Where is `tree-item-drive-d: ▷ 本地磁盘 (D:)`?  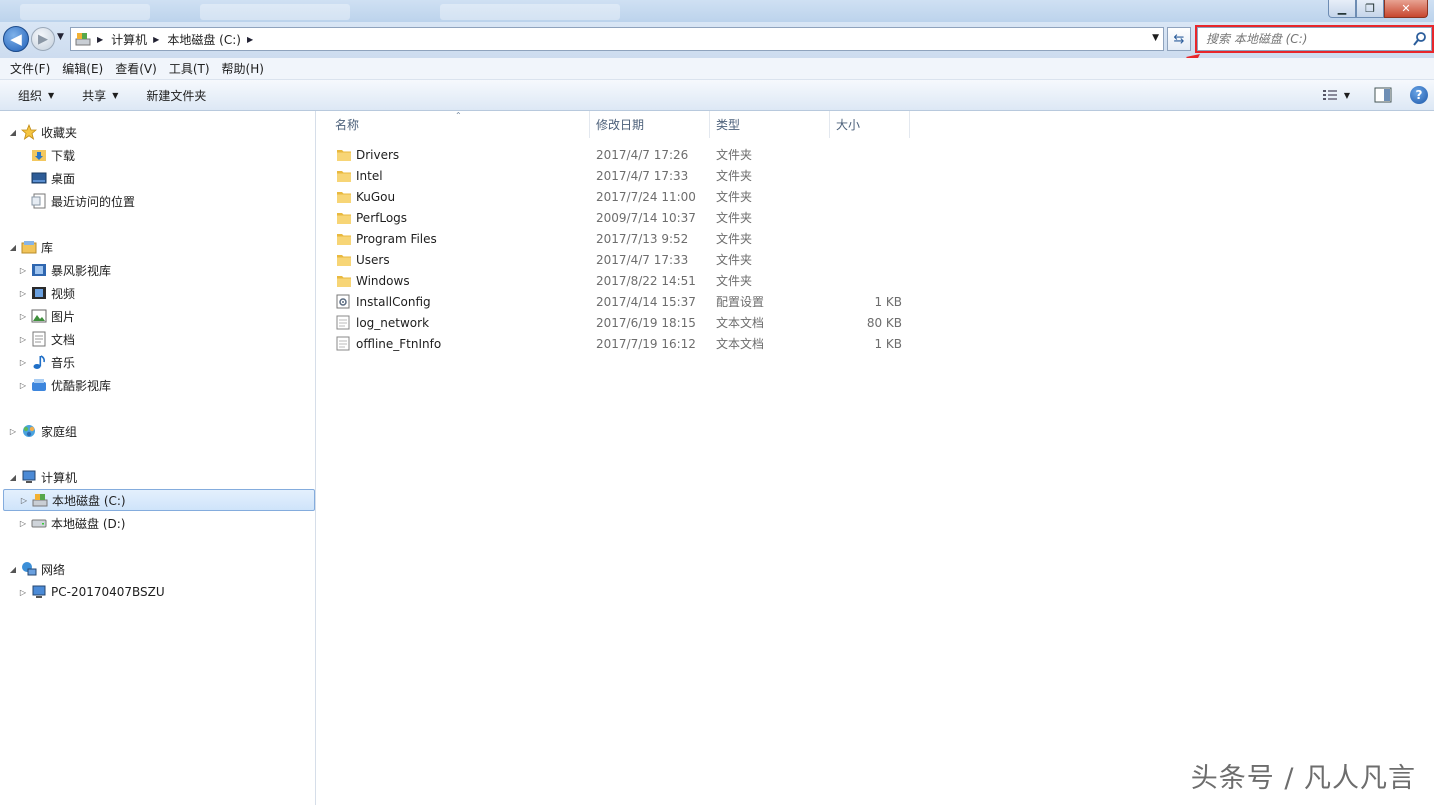 tree-item-drive-d: ▷ 本地磁盘 (D:) is located at coordinates (72, 523).